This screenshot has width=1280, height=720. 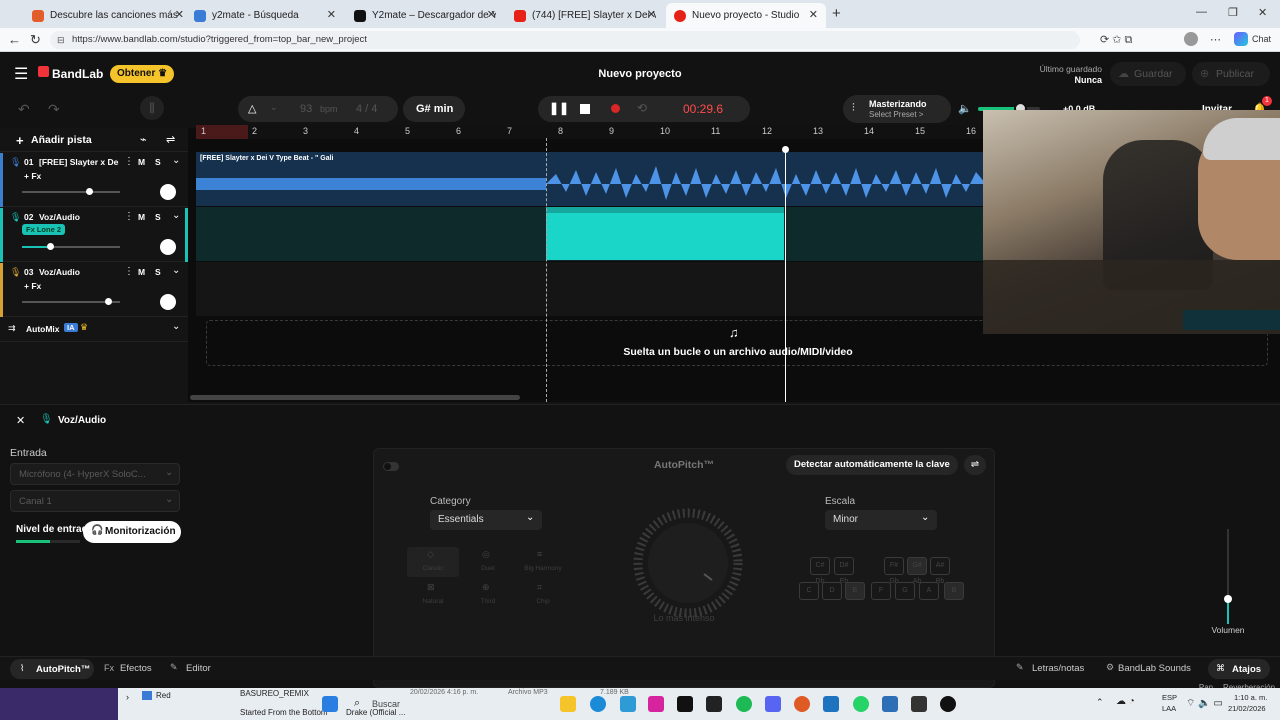 I want to click on fx-preset-badge: Fx Lone 2, so click(x=44, y=229).